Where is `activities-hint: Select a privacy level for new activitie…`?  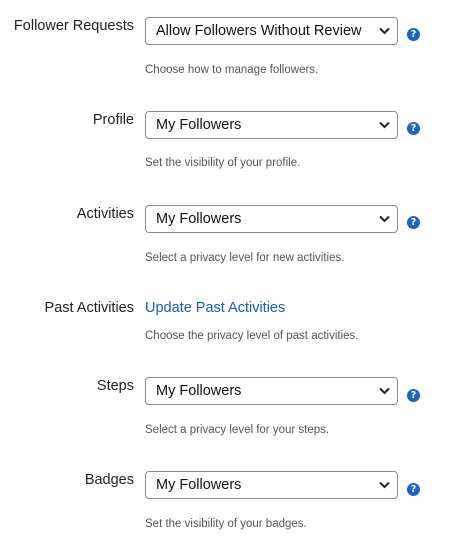
activities-hint: Select a privacy level for new activitie… is located at coordinates (245, 258).